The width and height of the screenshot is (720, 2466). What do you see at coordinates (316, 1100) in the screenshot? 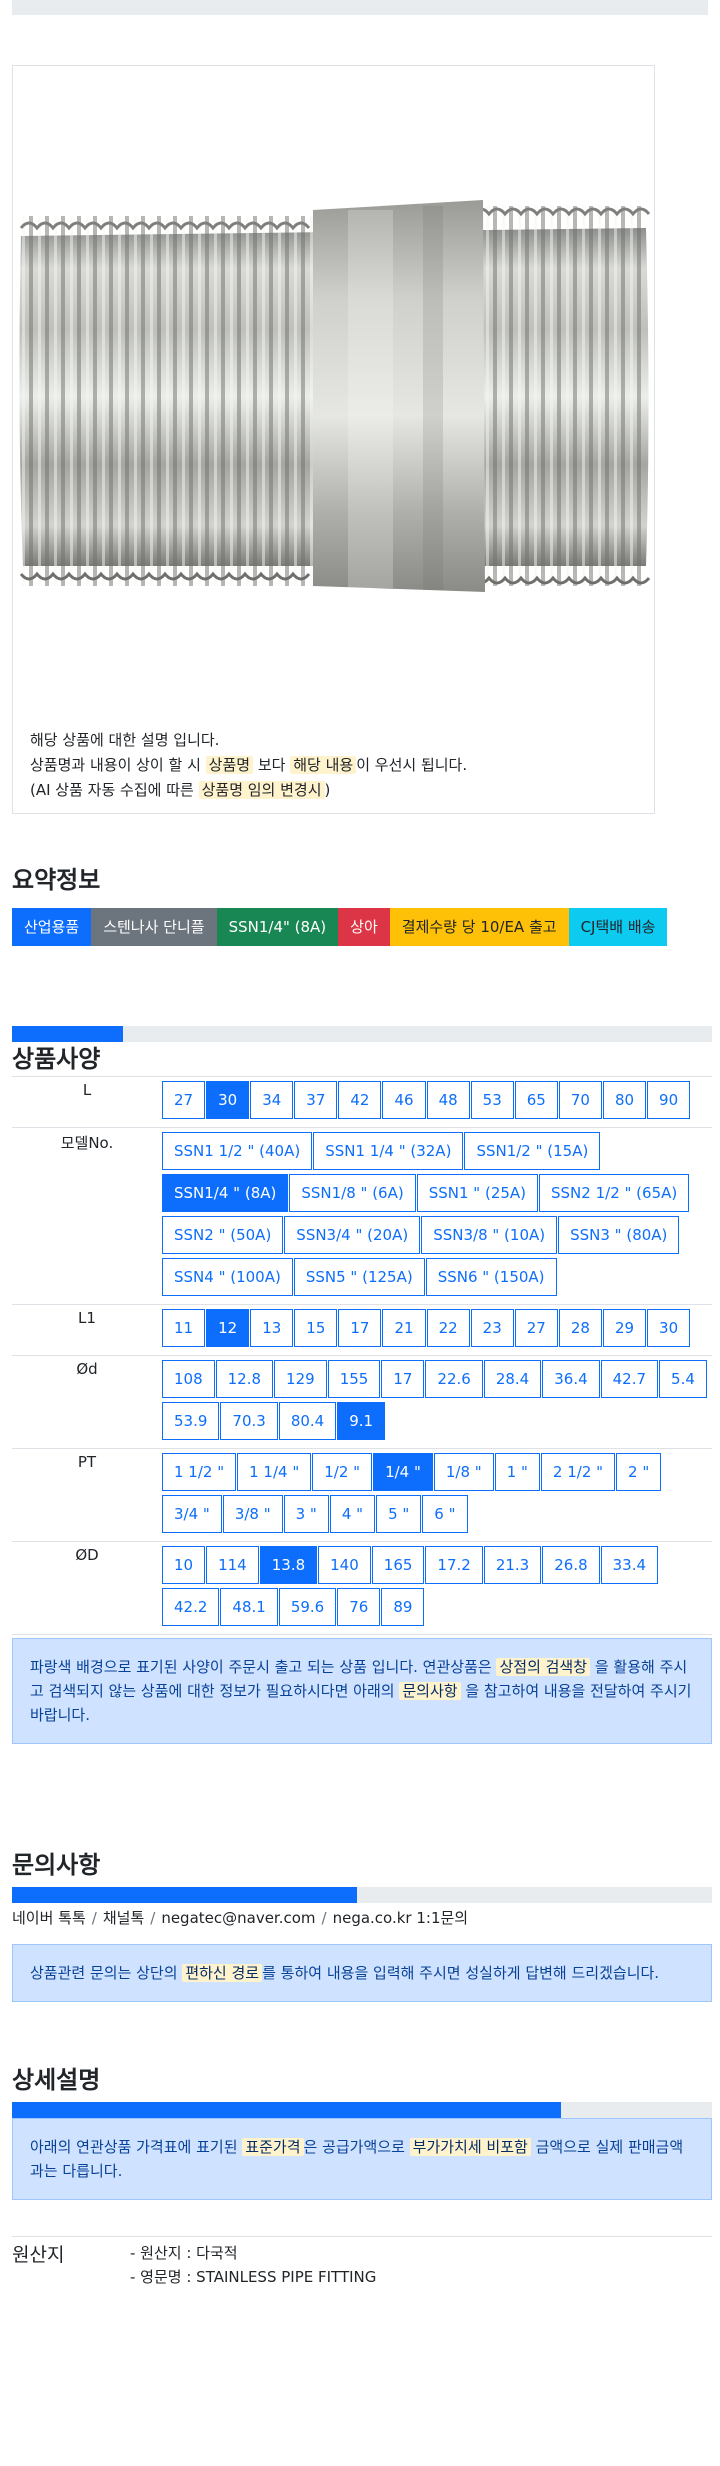
I see `spec-option-button: 37` at bounding box center [316, 1100].